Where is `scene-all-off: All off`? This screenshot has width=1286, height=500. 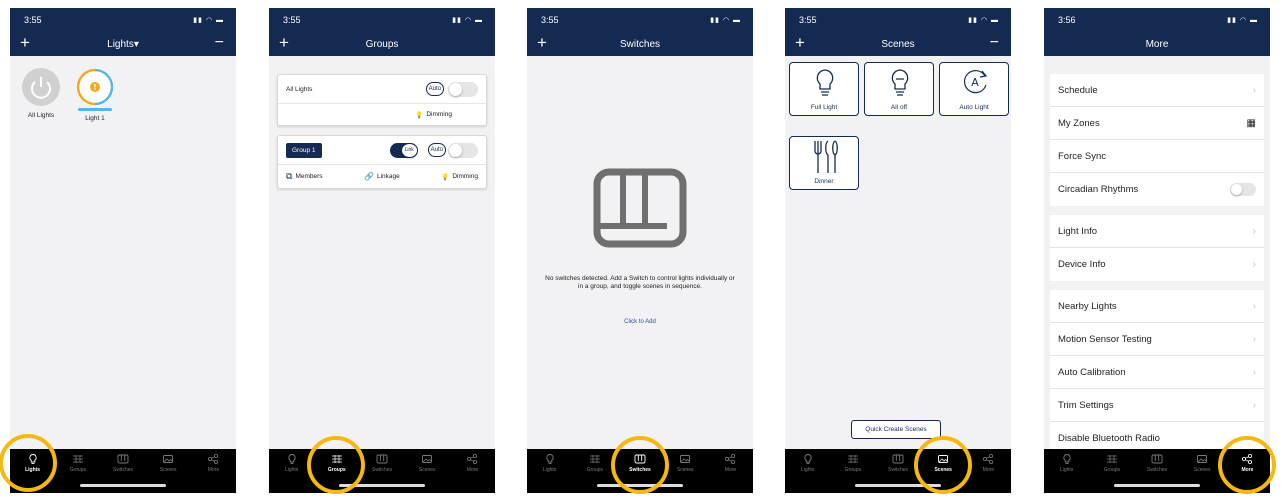 scene-all-off: All off is located at coordinates (899, 89).